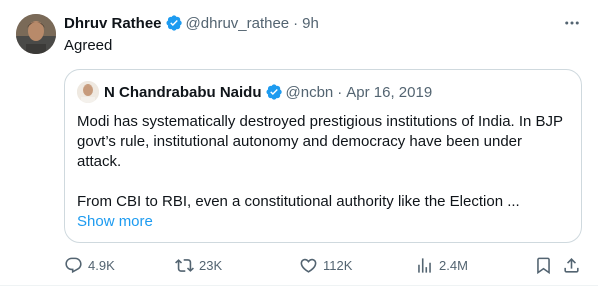 The image size is (598, 286). I want to click on quoted-tweet-date: Apr 16, 2019, so click(389, 92).